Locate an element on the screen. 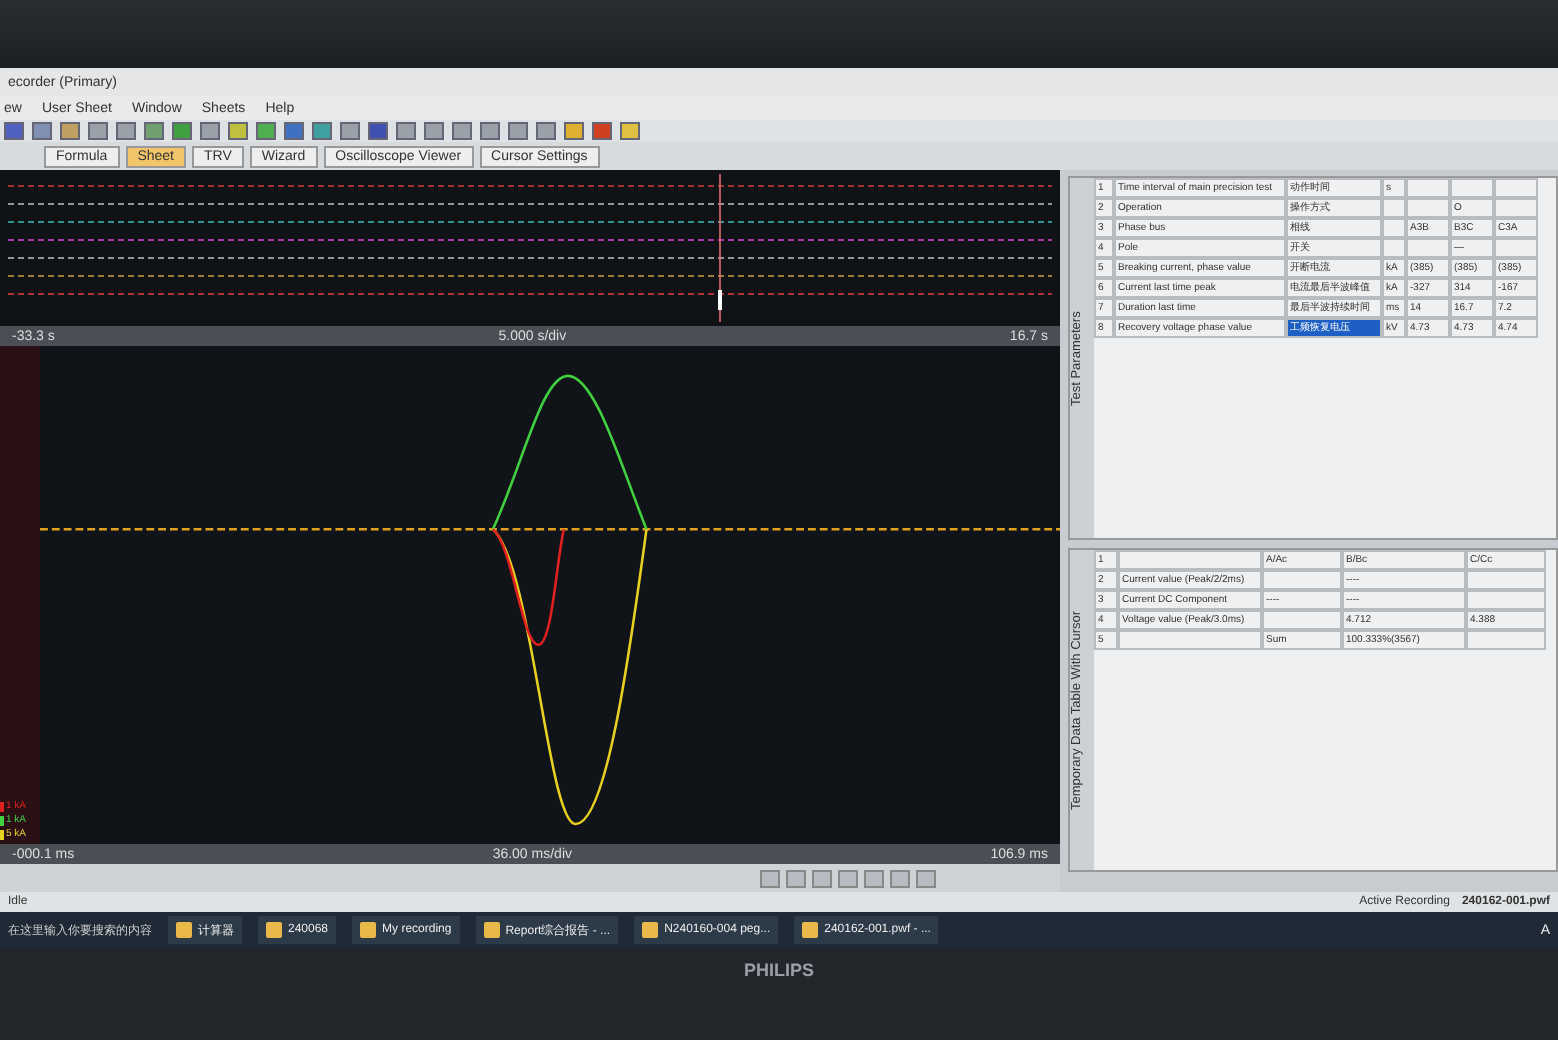  brand-logo: PHILIPS is located at coordinates (778, 970).